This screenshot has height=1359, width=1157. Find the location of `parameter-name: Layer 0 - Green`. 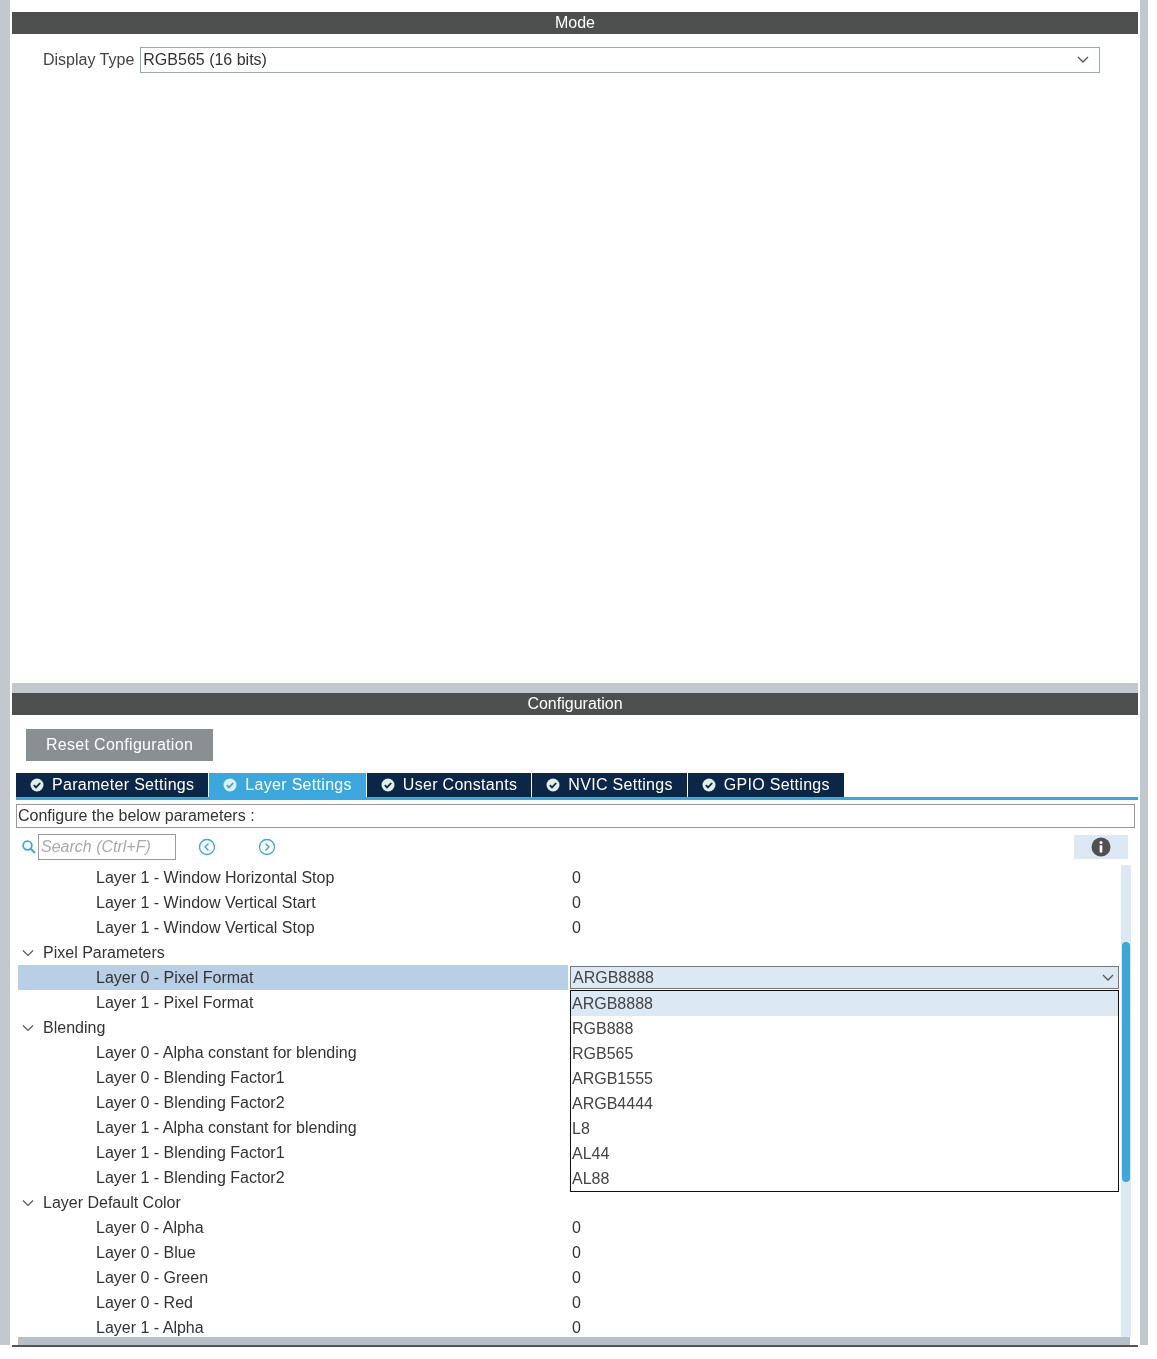

parameter-name: Layer 0 - Green is located at coordinates (293, 1277).